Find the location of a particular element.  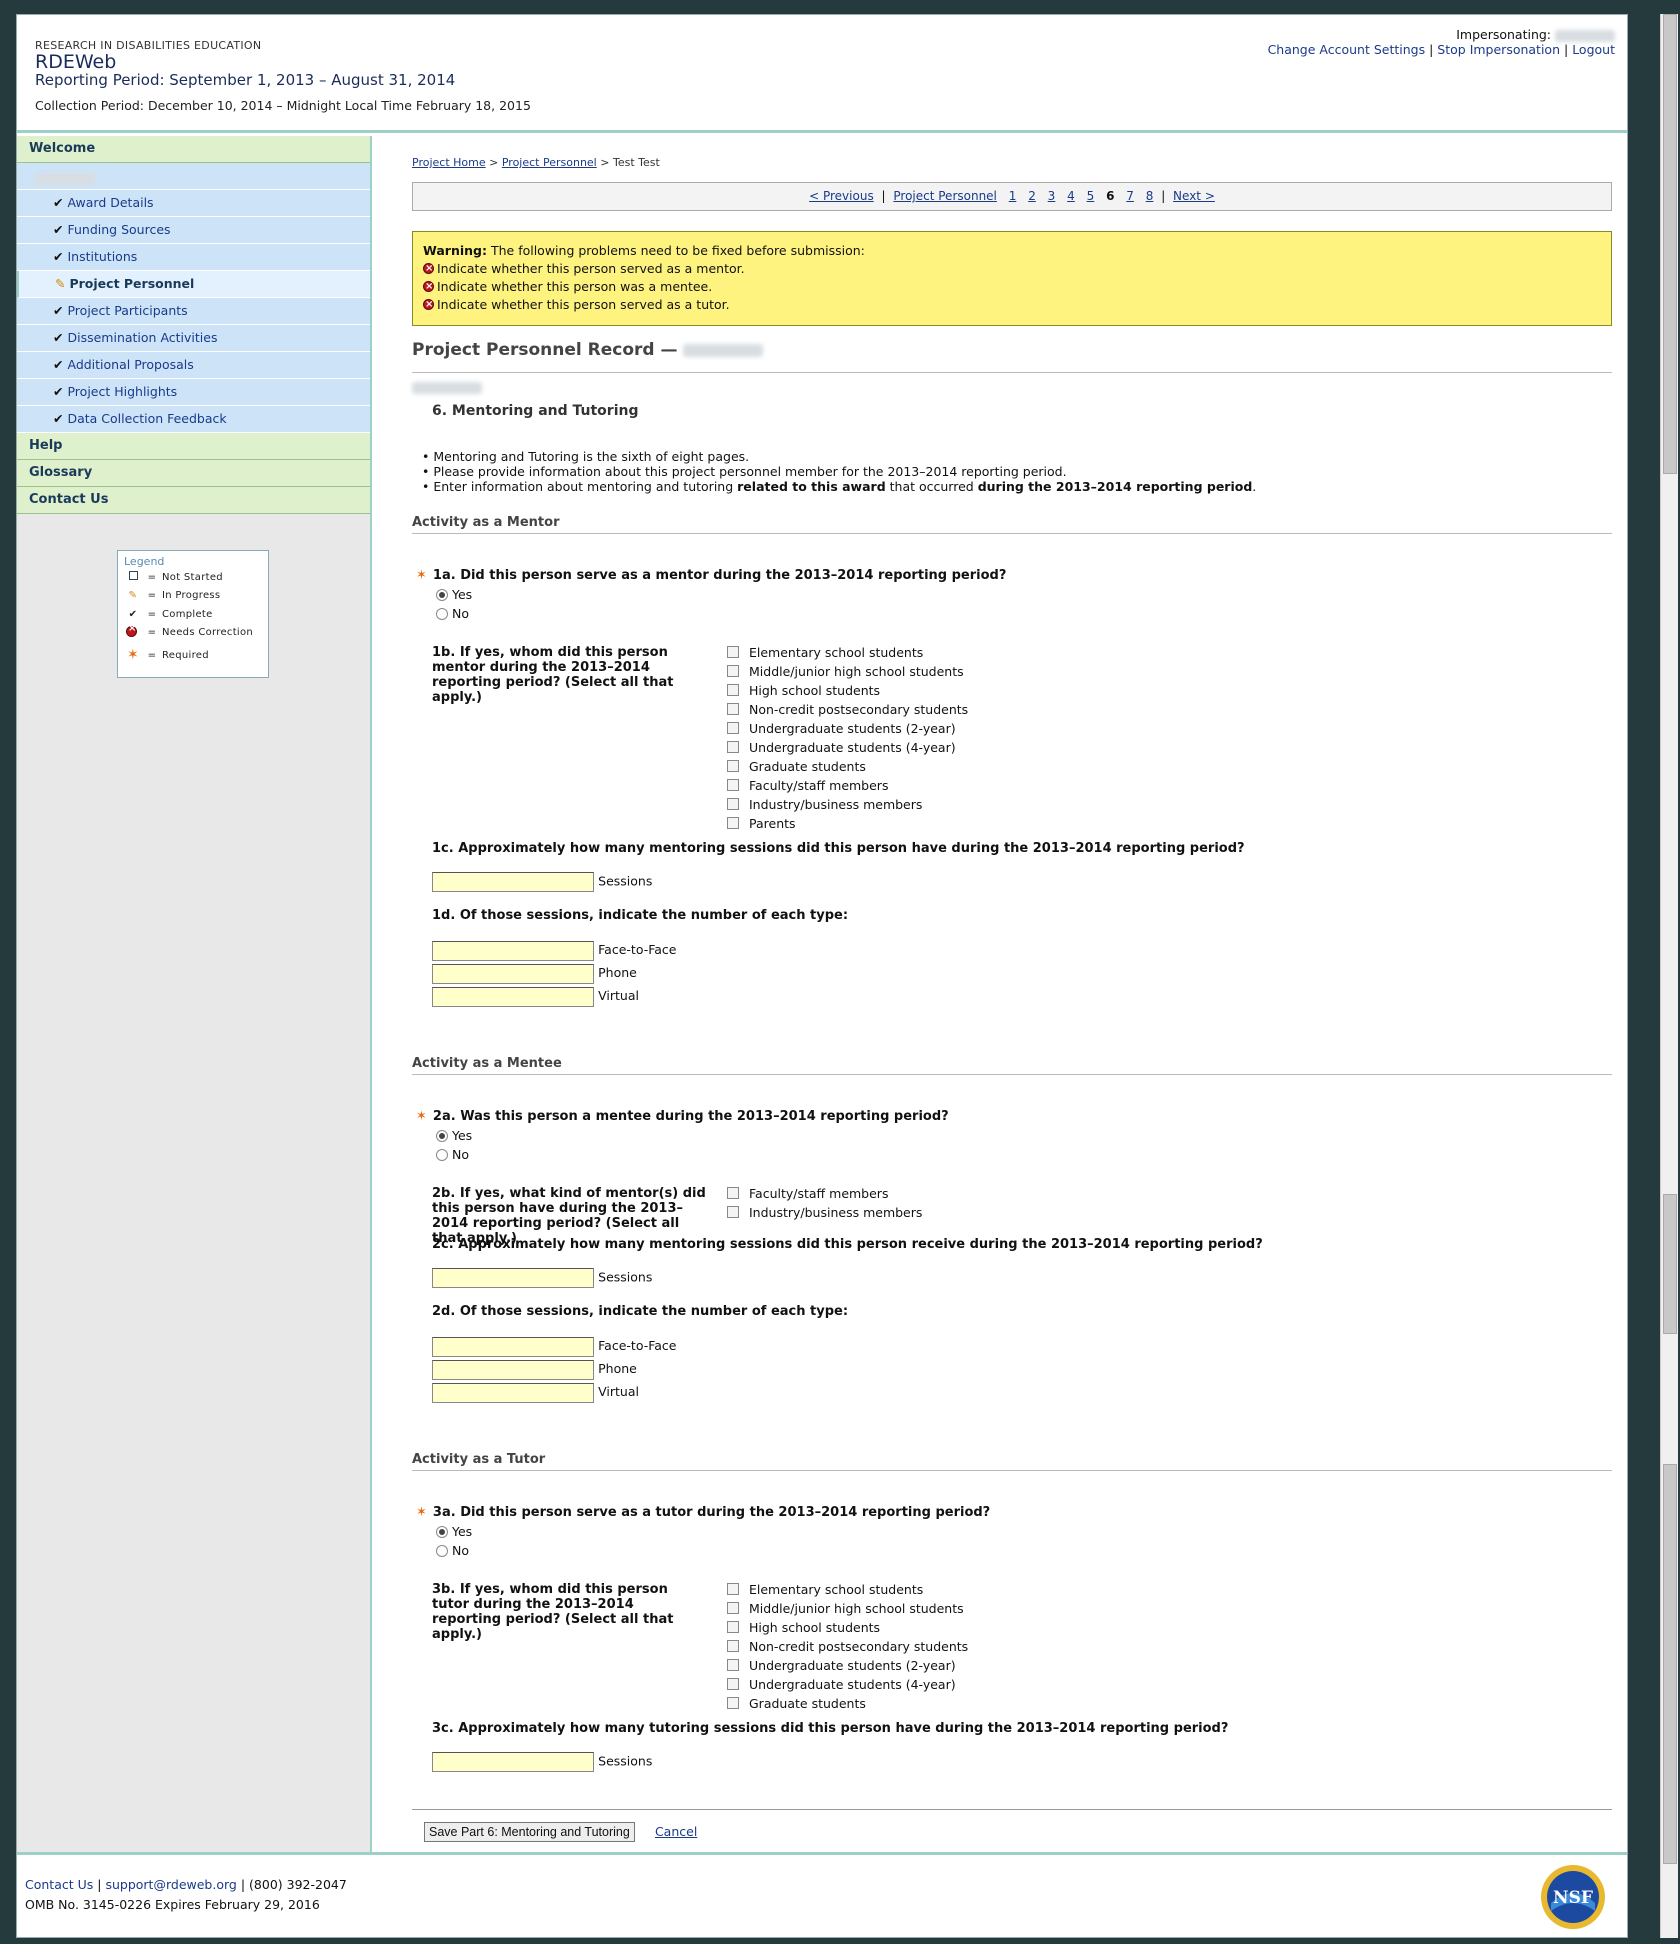

q1a-yes-option: Yes is located at coordinates (454, 594).